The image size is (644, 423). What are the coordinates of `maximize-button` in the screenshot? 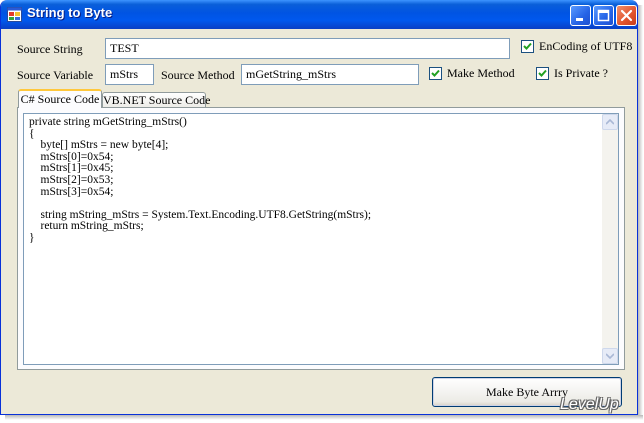 It's located at (603, 15).